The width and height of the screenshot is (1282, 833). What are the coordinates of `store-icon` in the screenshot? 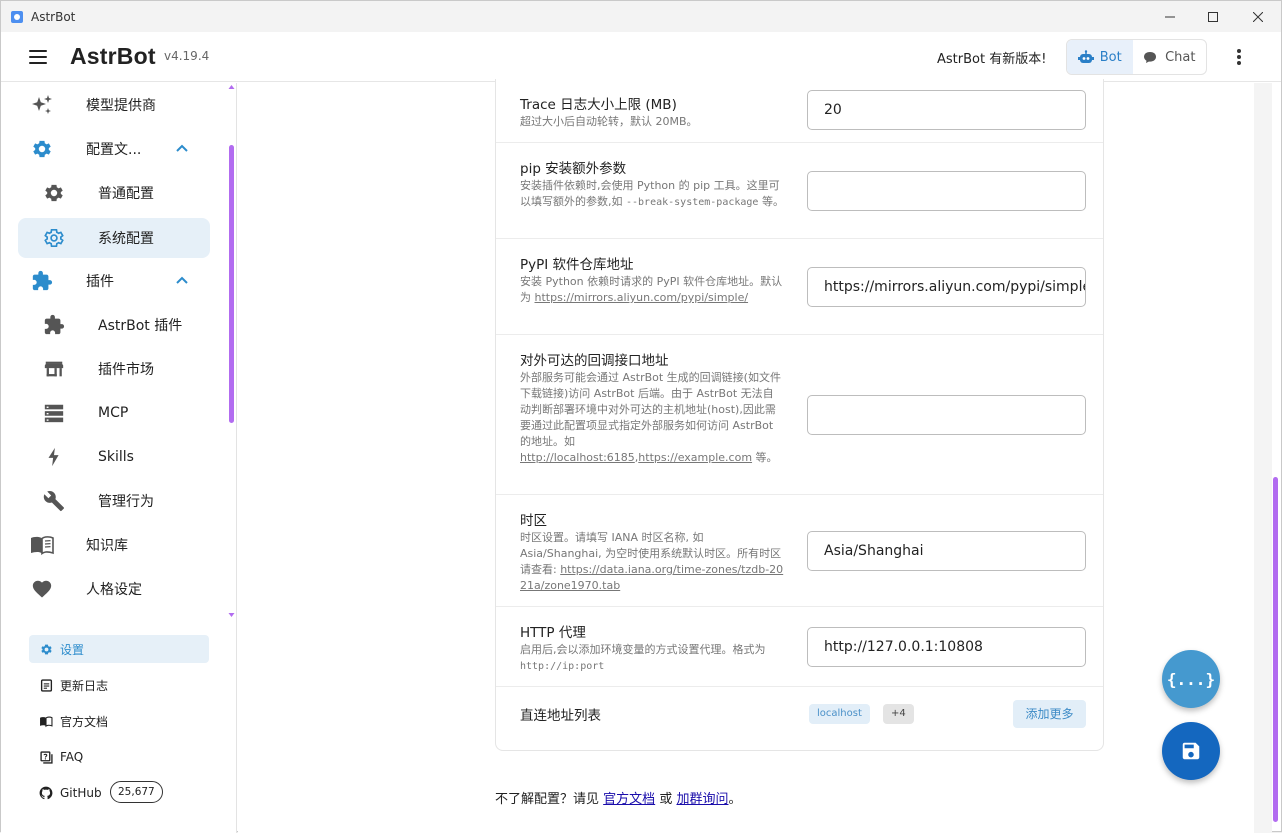 It's located at (54, 369).